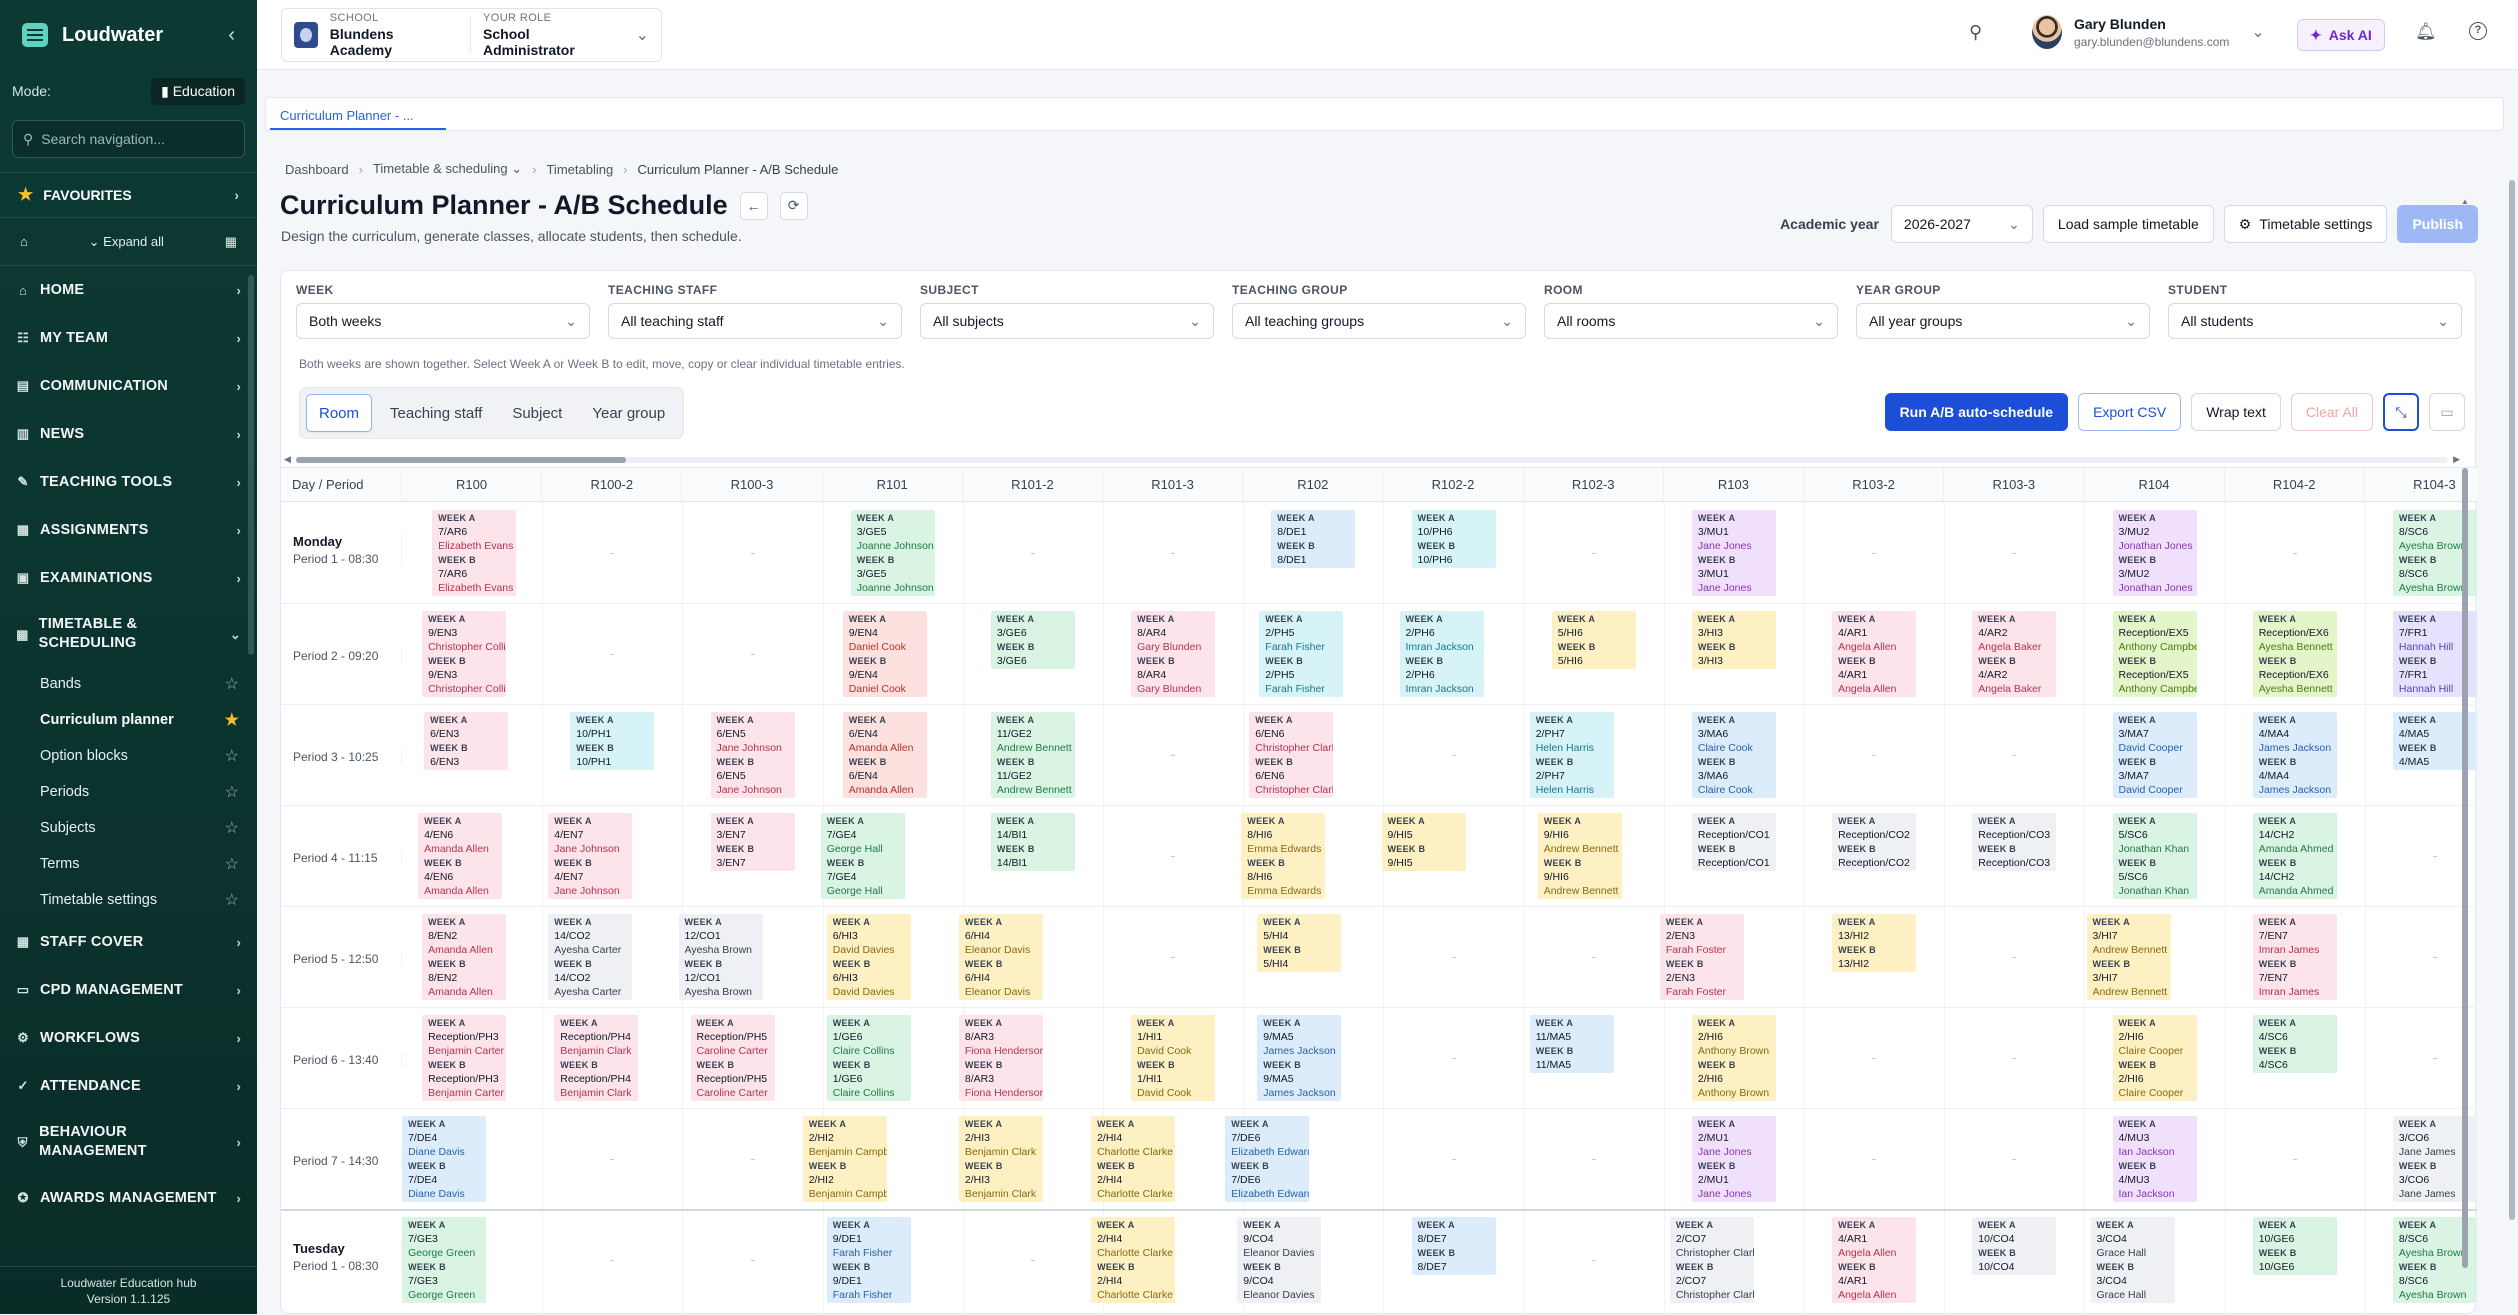 Image resolution: width=2518 pixels, height=1315 pixels. I want to click on wrap-text-button: Wrap text, so click(2236, 412).